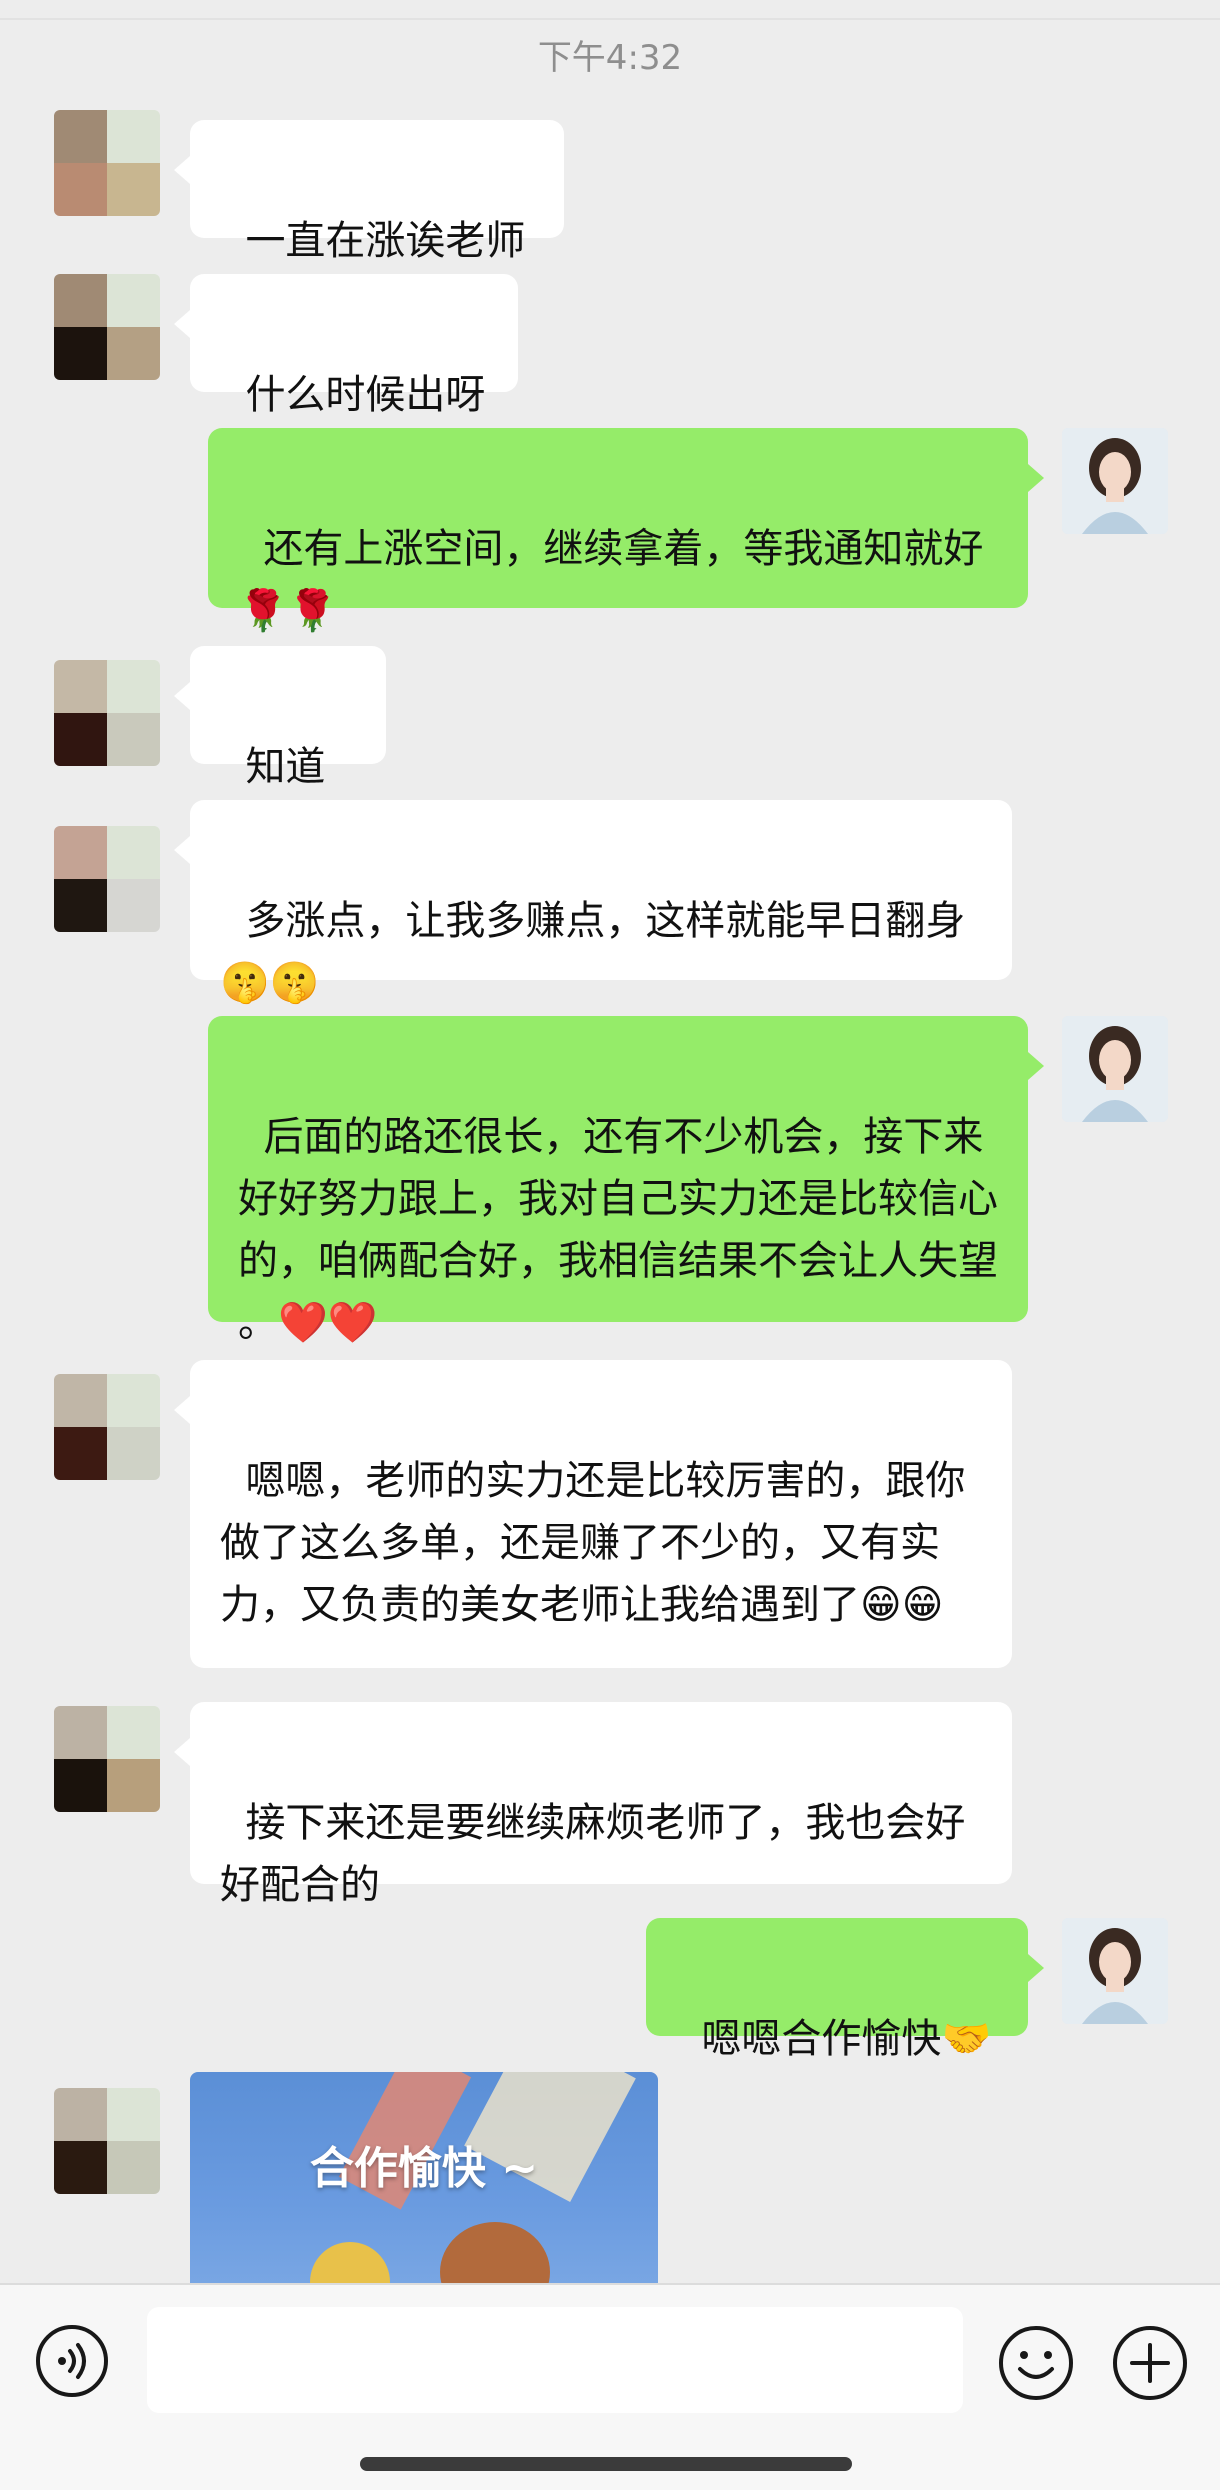 Image resolution: width=1220 pixels, height=2490 pixels. Describe the element at coordinates (385, 241) in the screenshot. I see `message-text: 一直在涨诶老师` at that location.